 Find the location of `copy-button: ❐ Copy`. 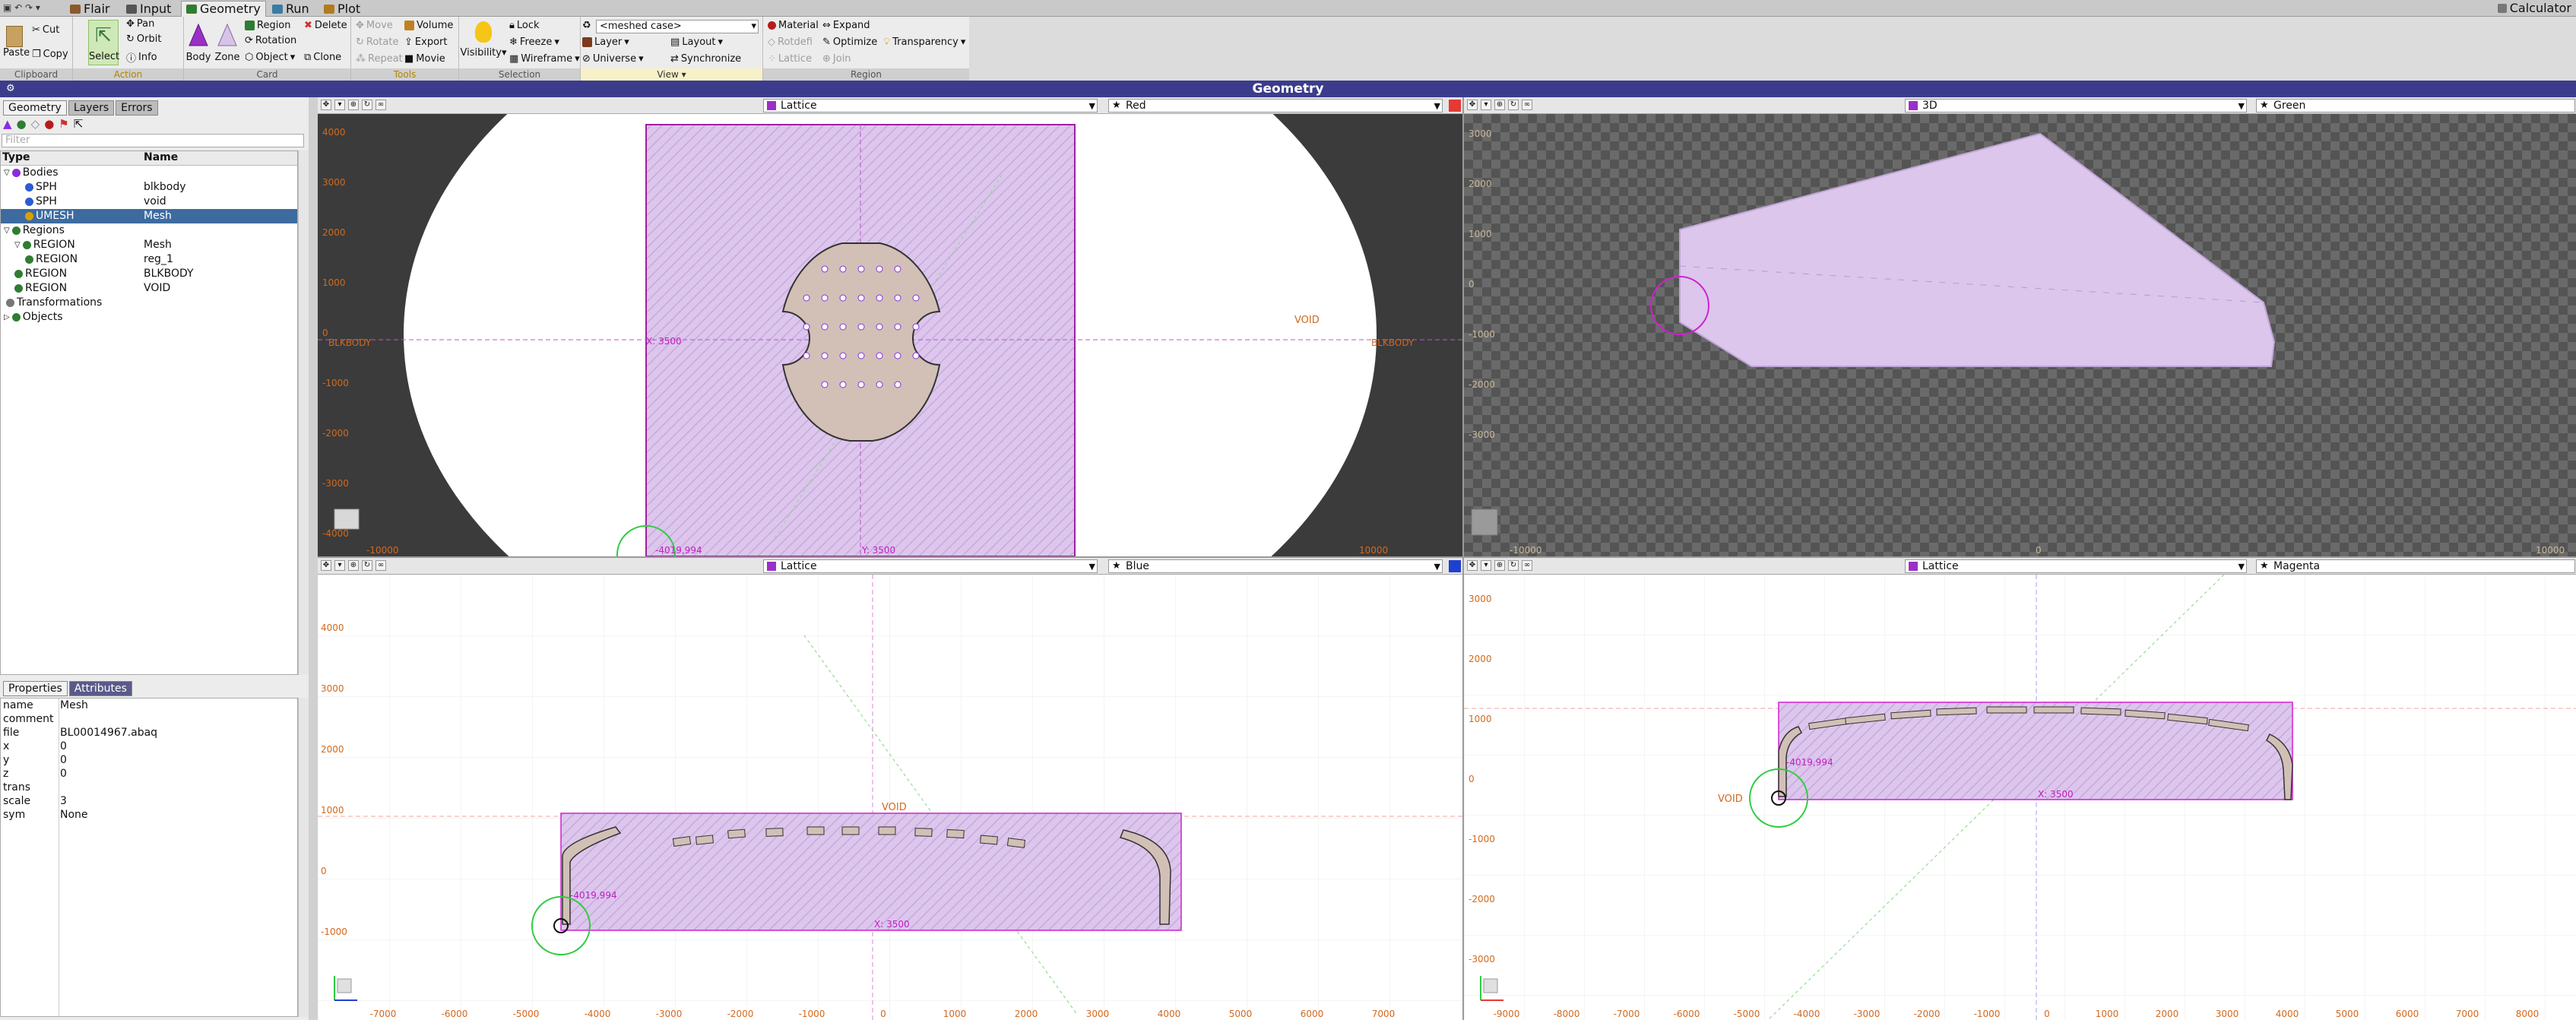

copy-button: ❐ Copy is located at coordinates (50, 54).